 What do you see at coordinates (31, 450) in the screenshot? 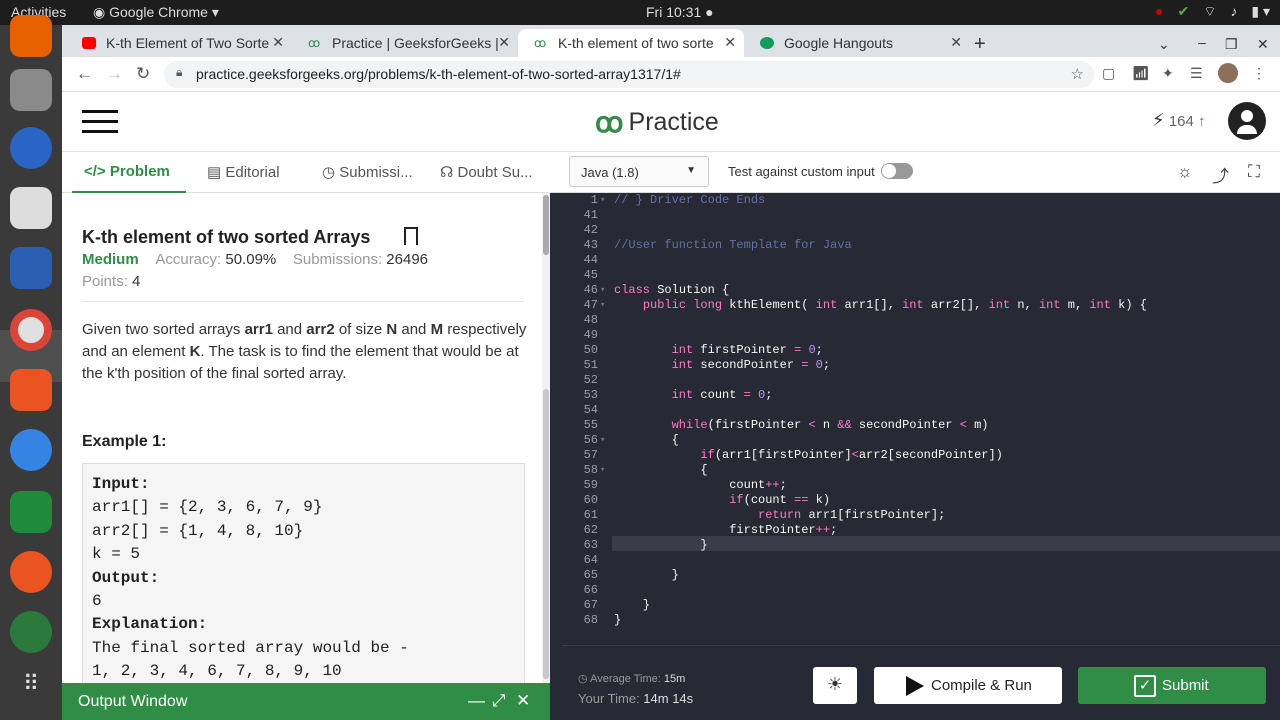
I see `help-icon` at bounding box center [31, 450].